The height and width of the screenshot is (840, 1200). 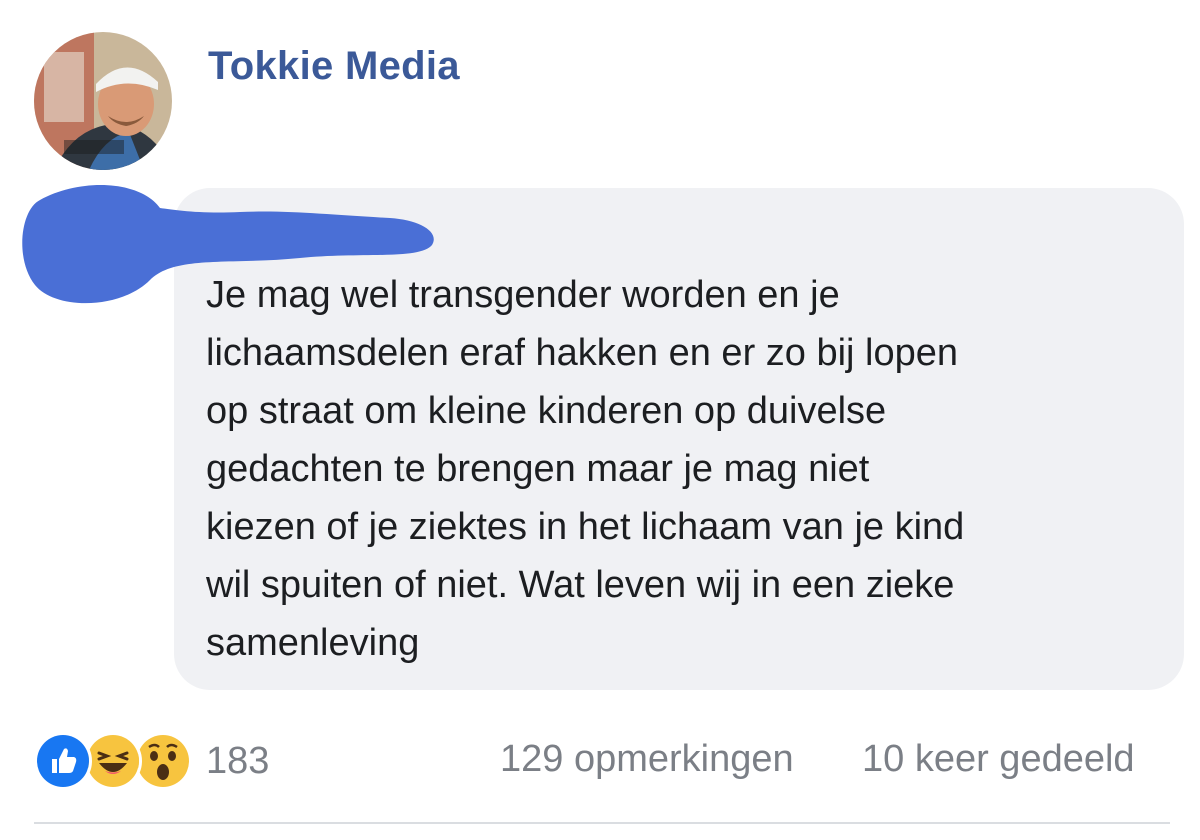 I want to click on reaction-count: 183, so click(x=238, y=760).